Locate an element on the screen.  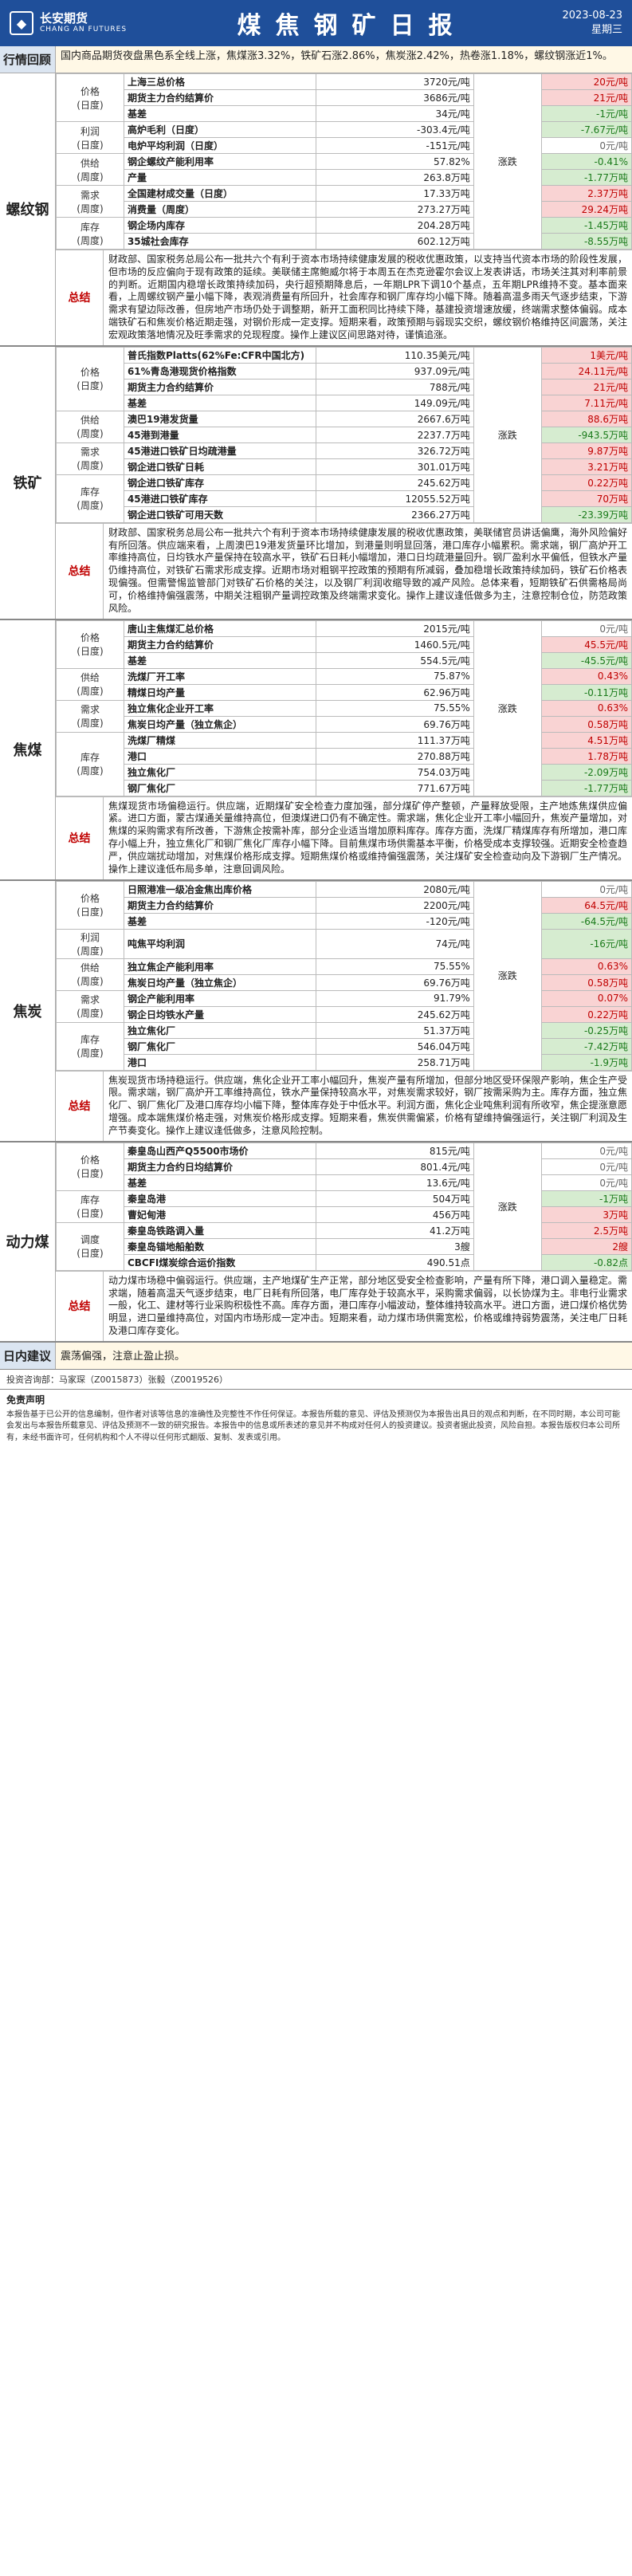
change-cell: -16元/吨 is located at coordinates (586, 944).